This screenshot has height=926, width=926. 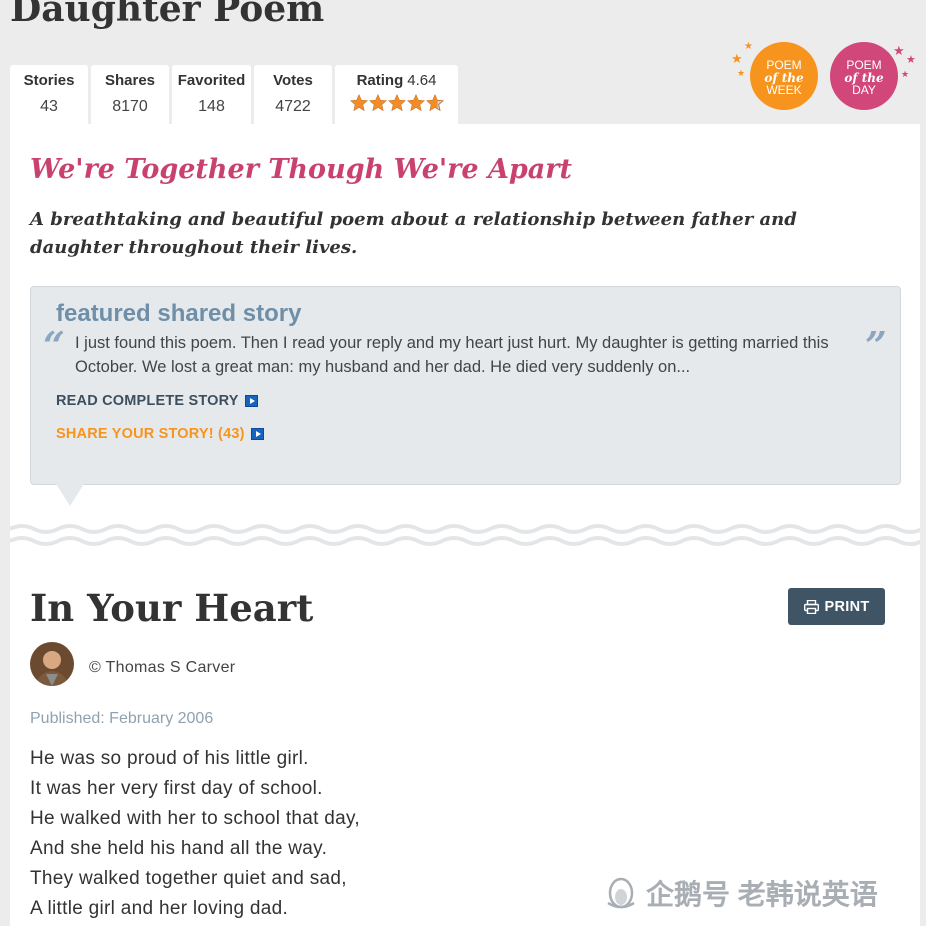 I want to click on stat-value: 148, so click(x=211, y=106).